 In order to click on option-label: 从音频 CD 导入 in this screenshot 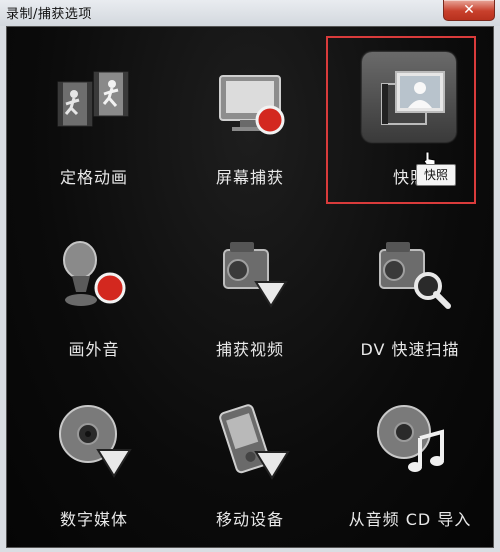, I will do `click(410, 519)`.